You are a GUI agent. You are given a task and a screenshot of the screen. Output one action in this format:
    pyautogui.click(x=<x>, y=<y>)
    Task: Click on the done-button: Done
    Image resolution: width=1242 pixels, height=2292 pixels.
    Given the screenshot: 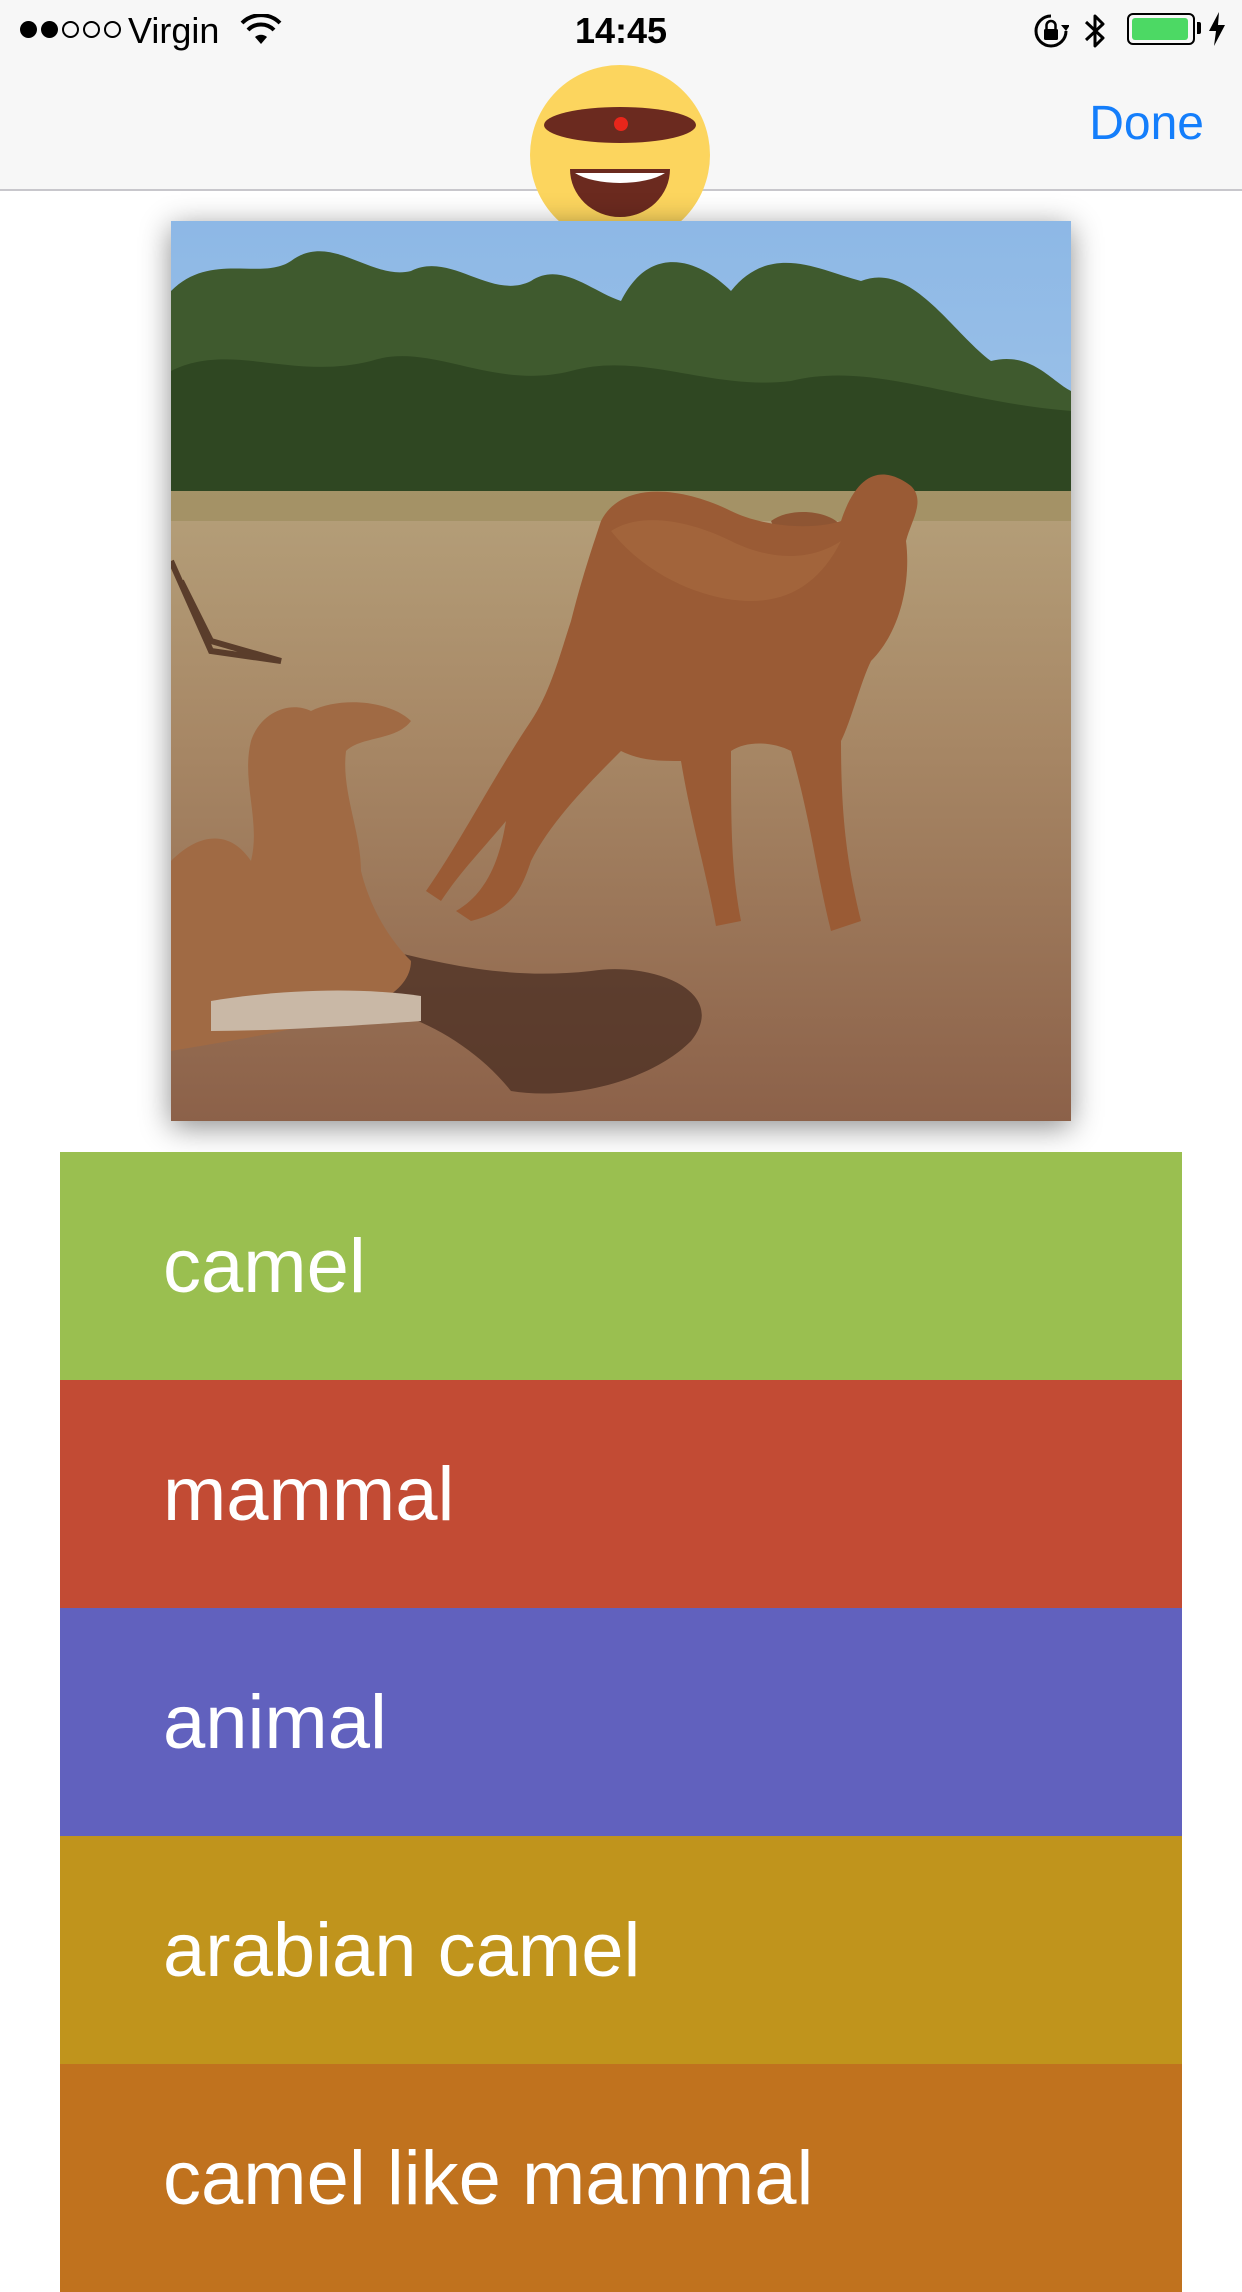 What is the action you would take?
    pyautogui.click(x=1146, y=123)
    